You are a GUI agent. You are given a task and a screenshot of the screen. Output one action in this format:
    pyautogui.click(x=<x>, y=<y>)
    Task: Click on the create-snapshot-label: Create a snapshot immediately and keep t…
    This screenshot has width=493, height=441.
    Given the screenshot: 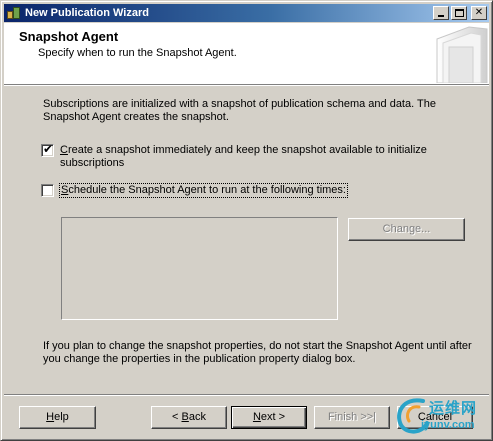 What is the action you would take?
    pyautogui.click(x=250, y=157)
    